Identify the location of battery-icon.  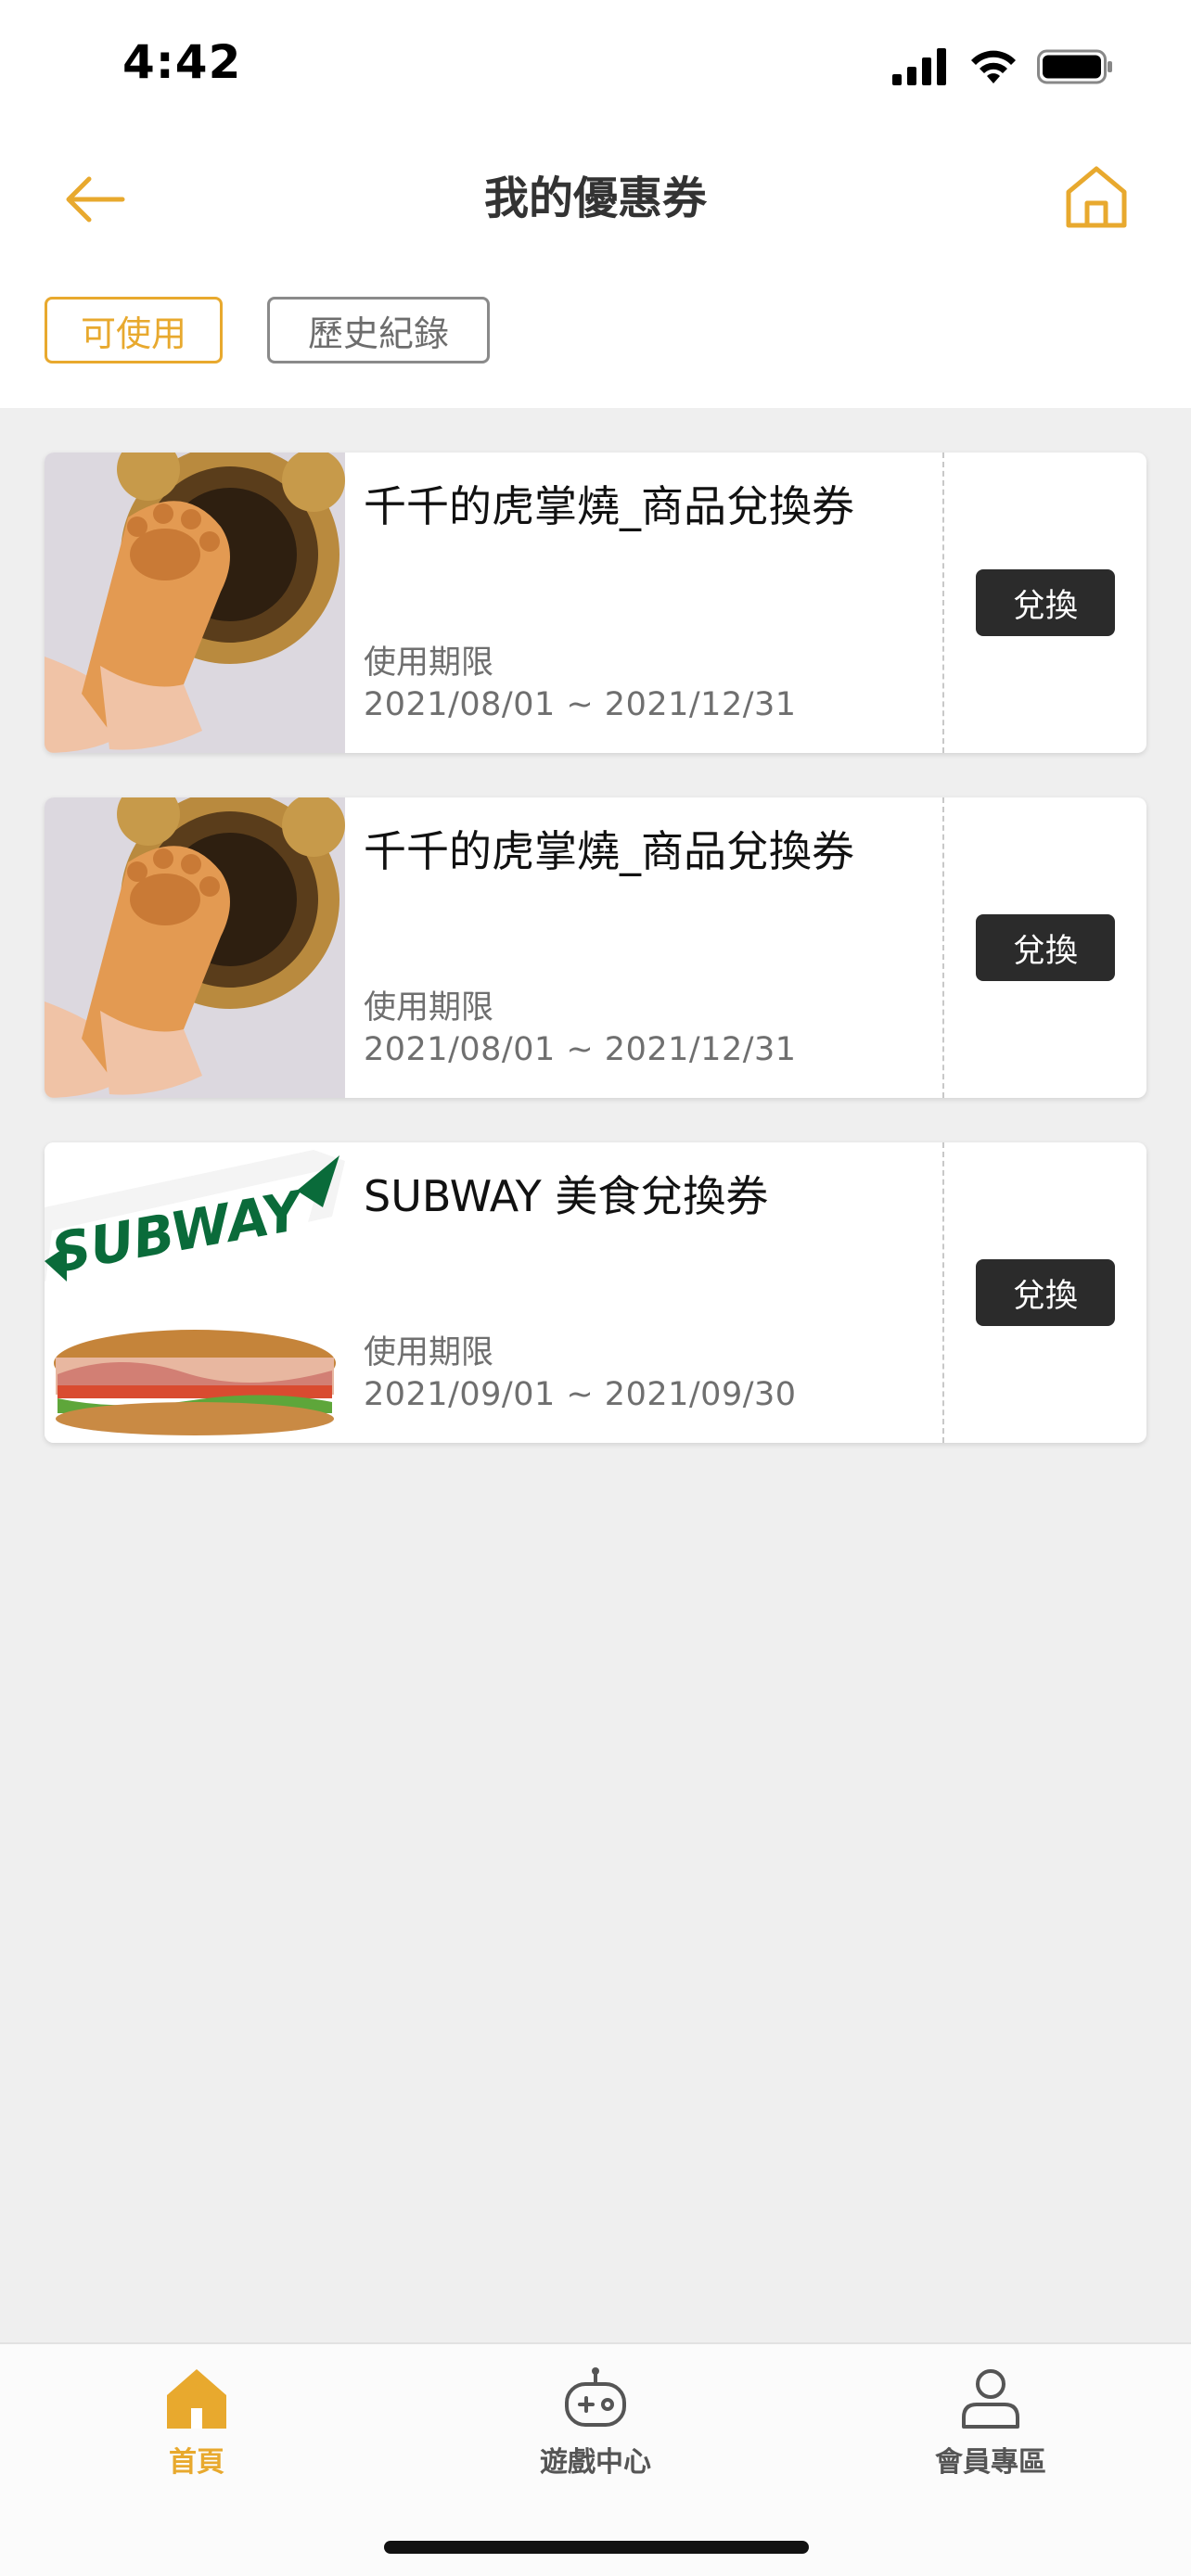
(1074, 66).